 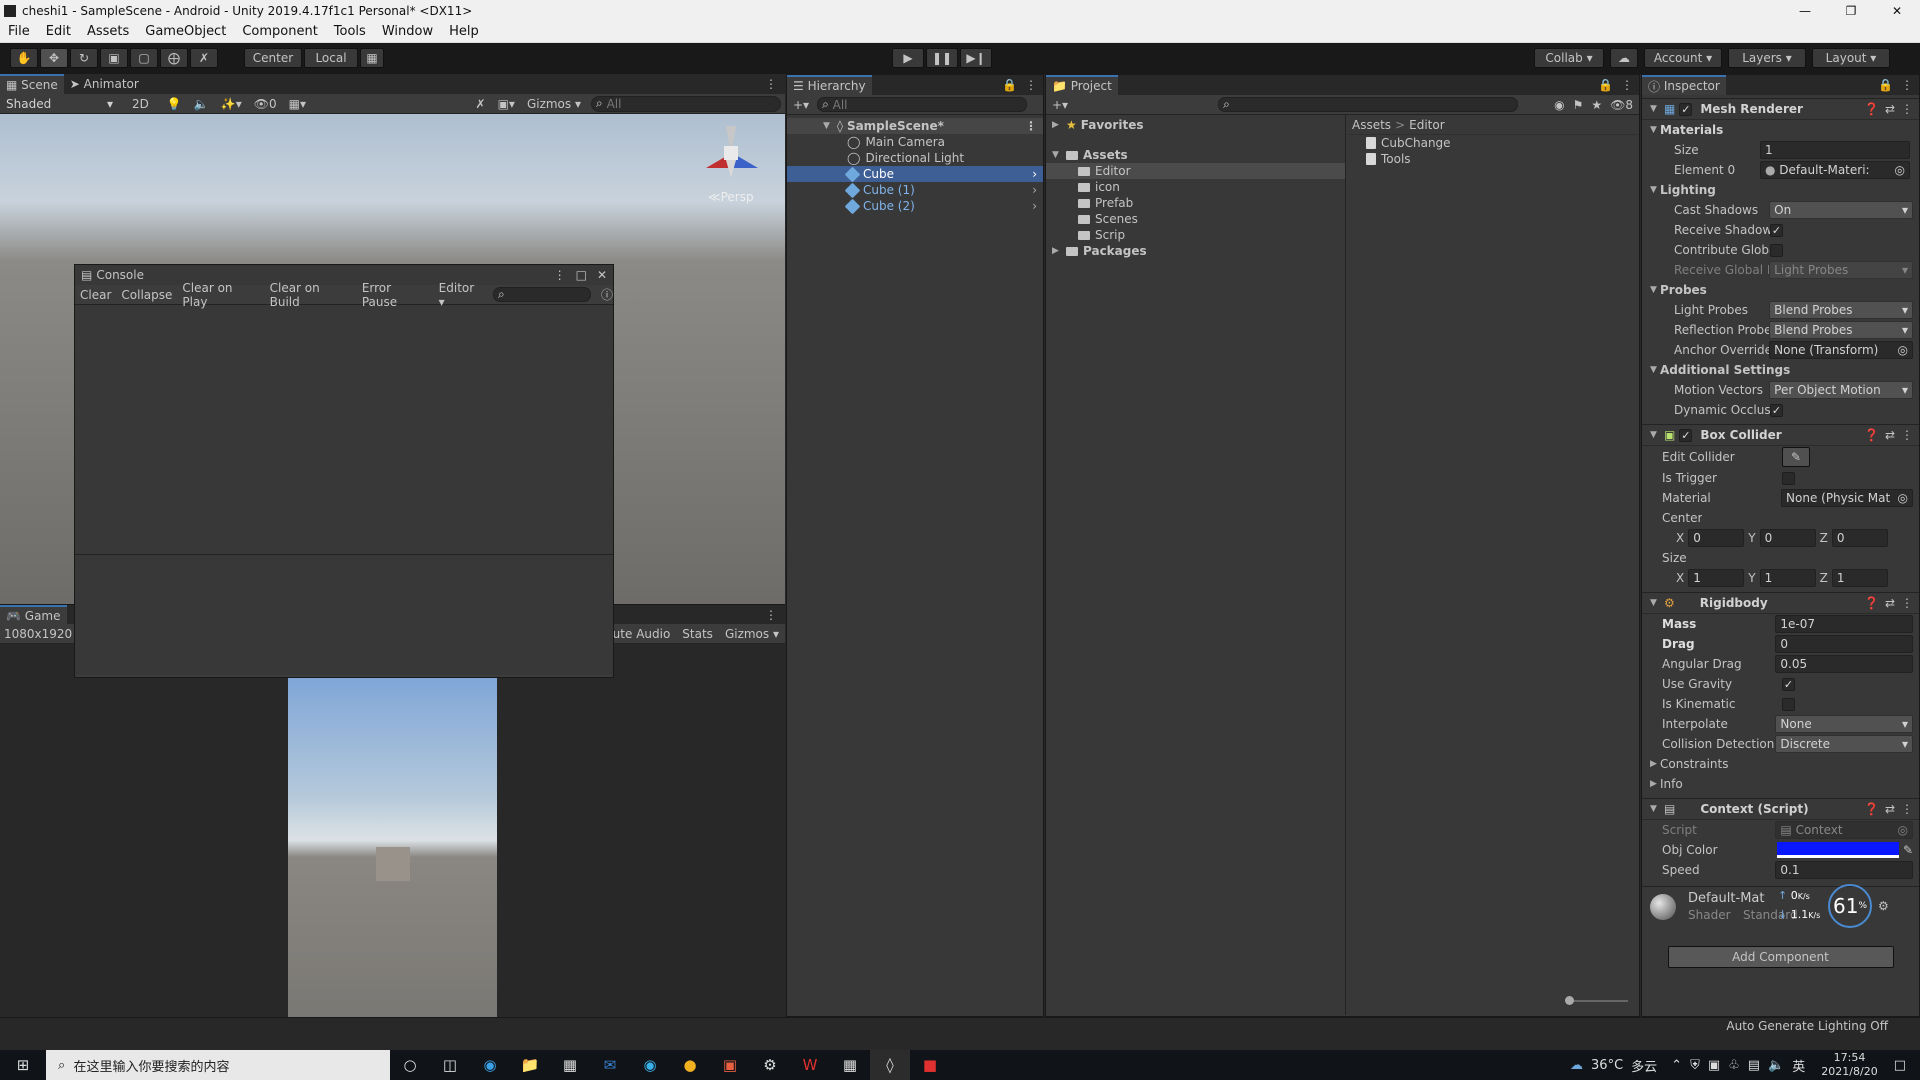 What do you see at coordinates (114, 58) in the screenshot?
I see `scale-tool-icon: ▣` at bounding box center [114, 58].